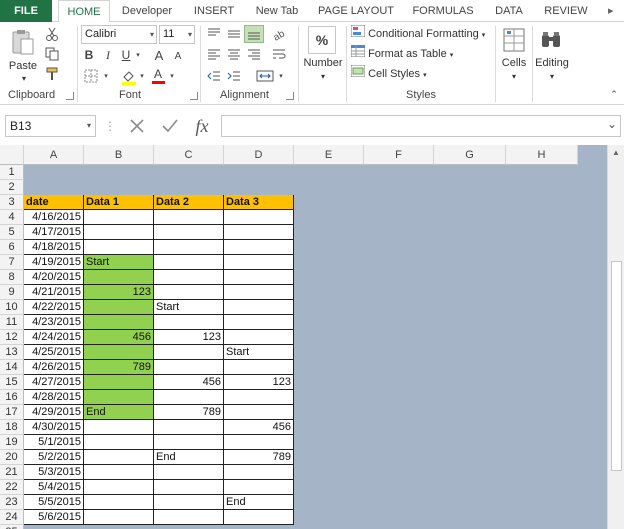  What do you see at coordinates (54, 352) in the screenshot?
I see `date-cell: 4/25/2015` at bounding box center [54, 352].